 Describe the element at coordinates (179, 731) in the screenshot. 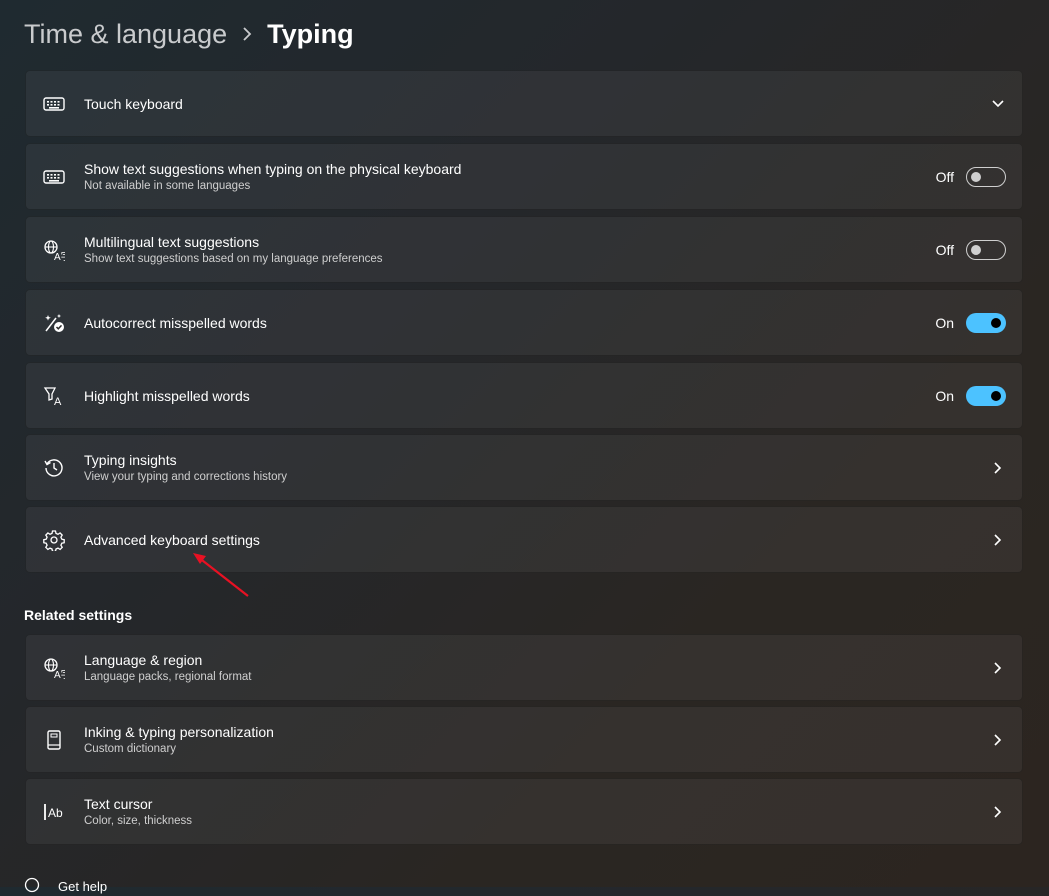

I see `inking-typing-title: Inking & typing personalization` at that location.